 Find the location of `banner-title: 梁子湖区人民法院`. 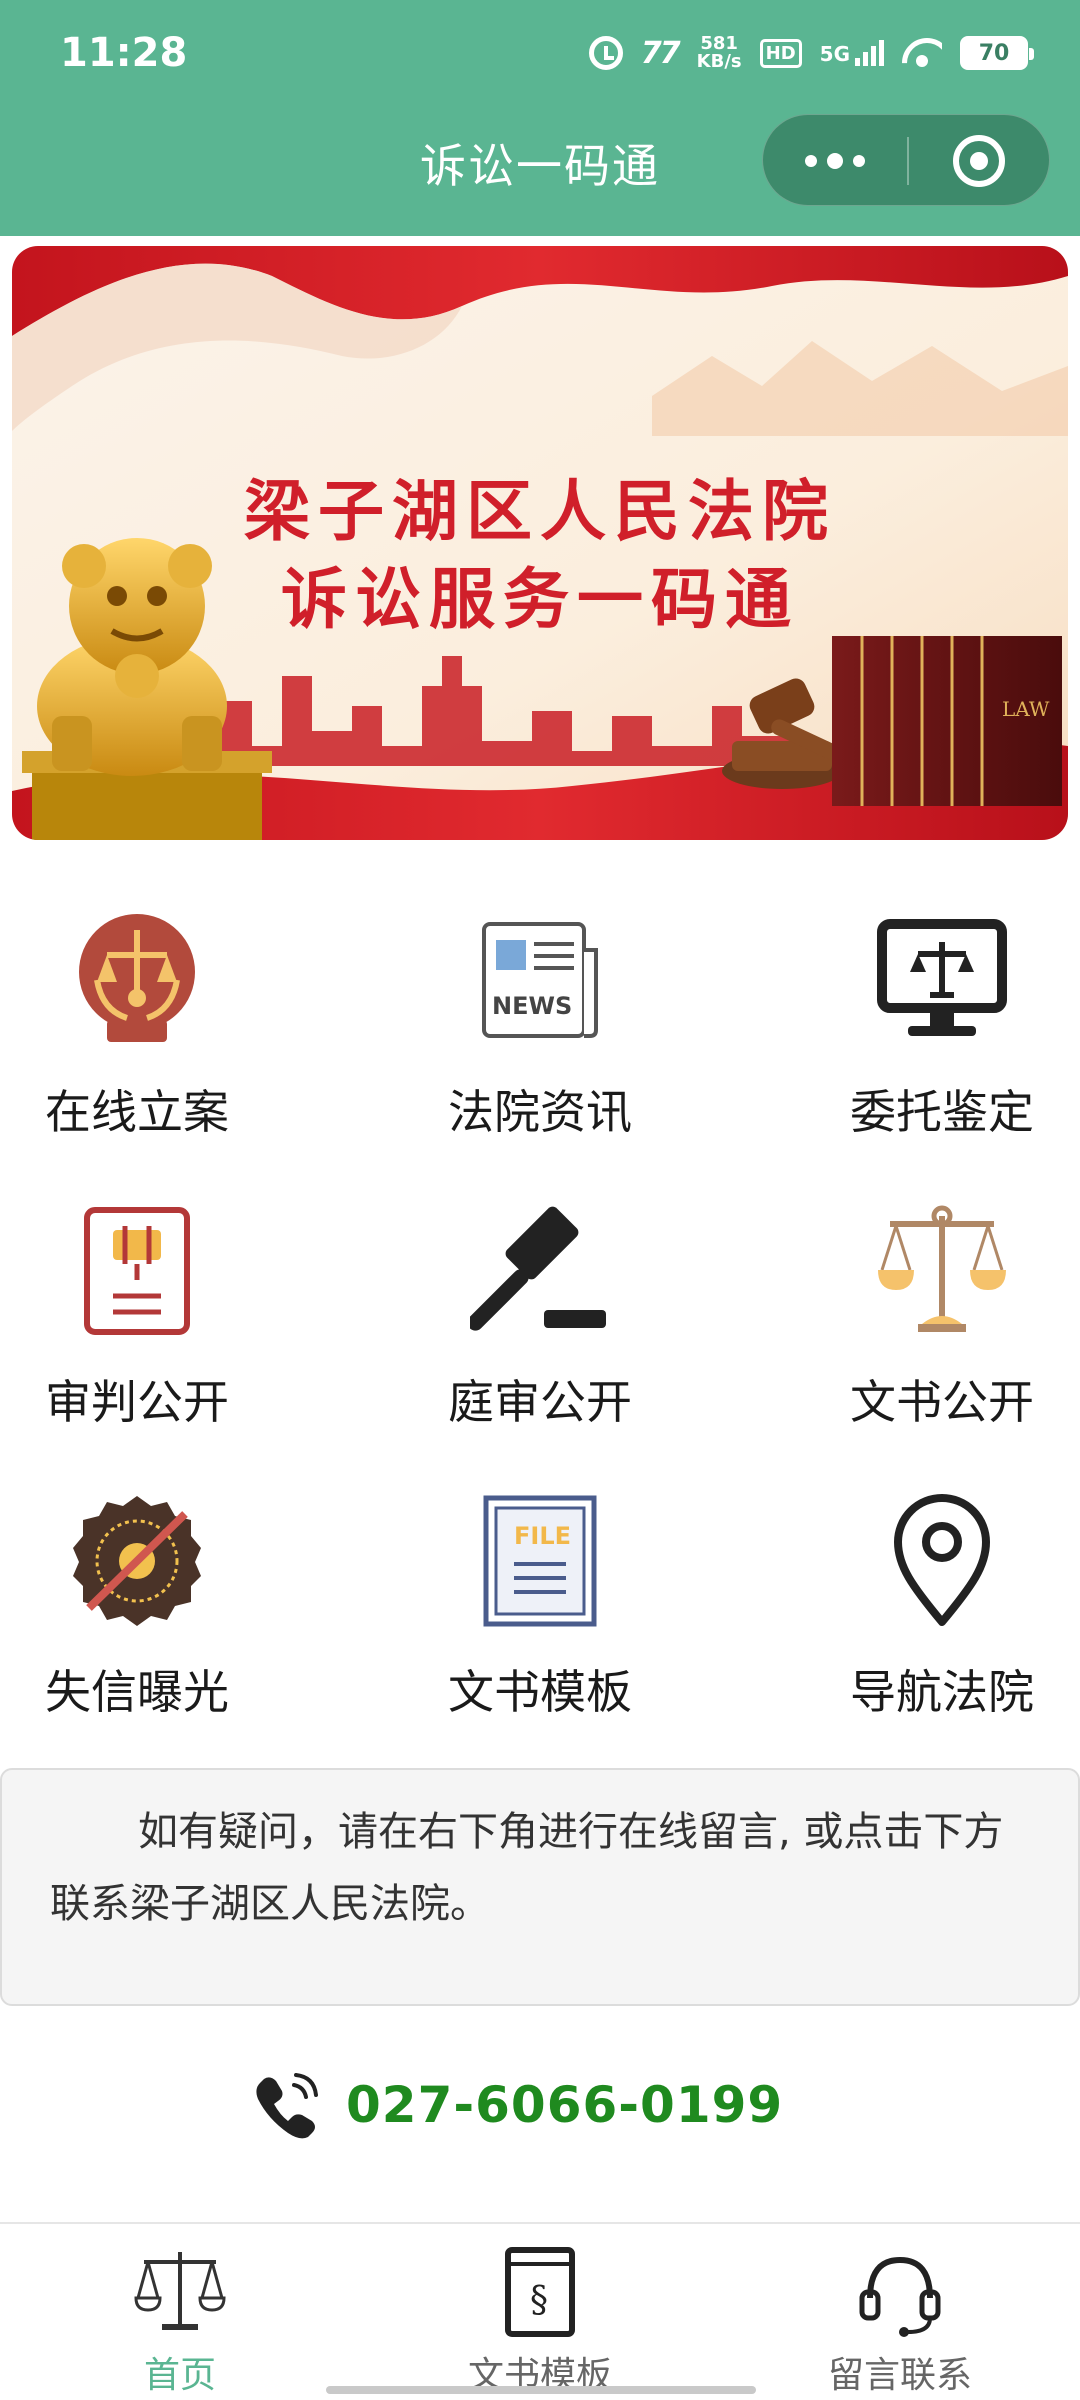

banner-title: 梁子湖区人民法院 is located at coordinates (540, 511).